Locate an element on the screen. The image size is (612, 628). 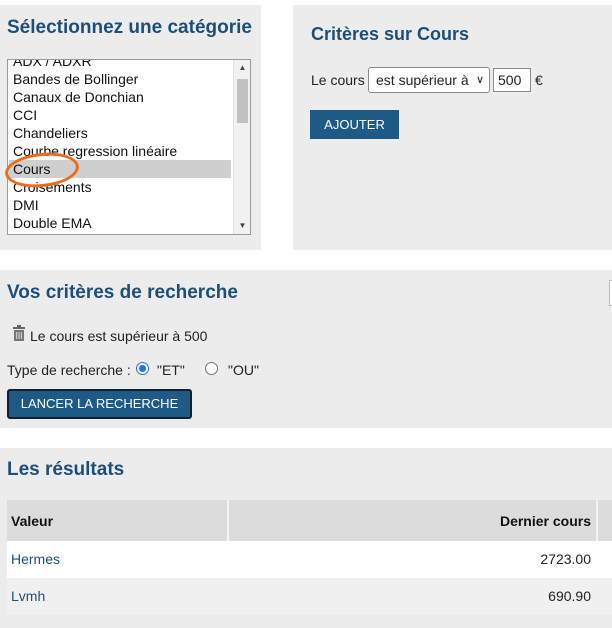
chevron-down-icon: ∨ is located at coordinates (479, 80).